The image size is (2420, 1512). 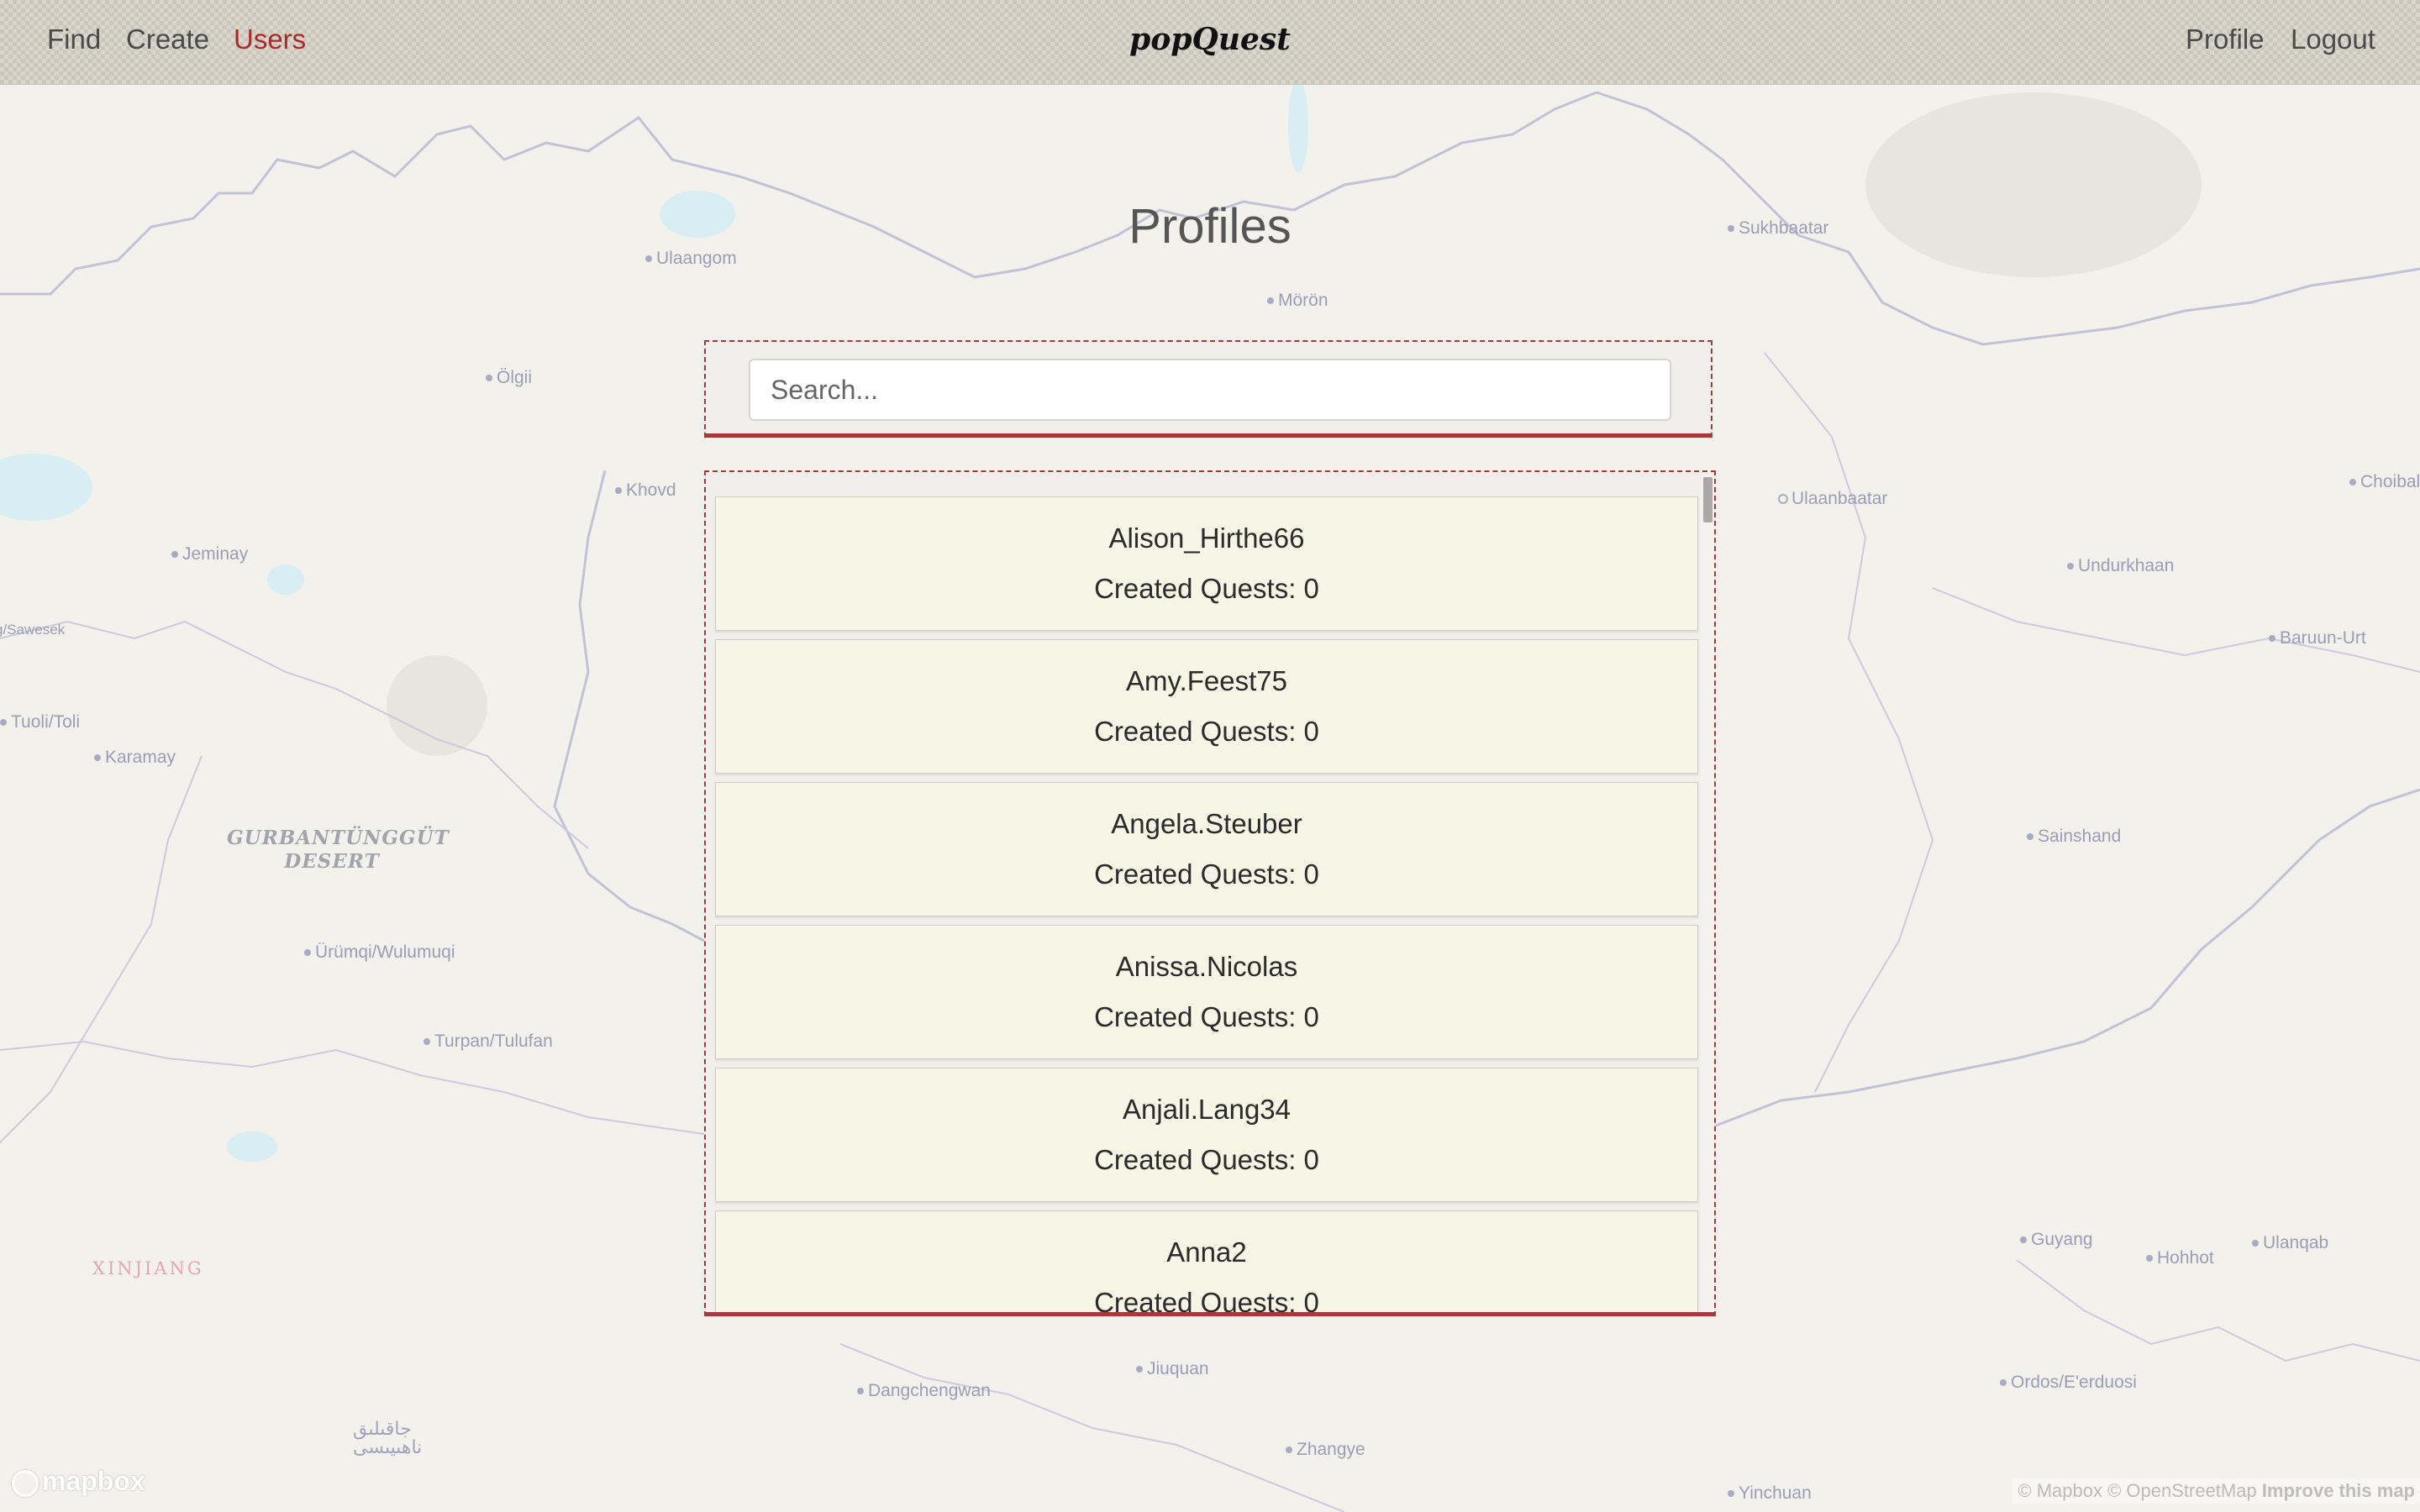 I want to click on page-title: Profiles, so click(x=1210, y=226).